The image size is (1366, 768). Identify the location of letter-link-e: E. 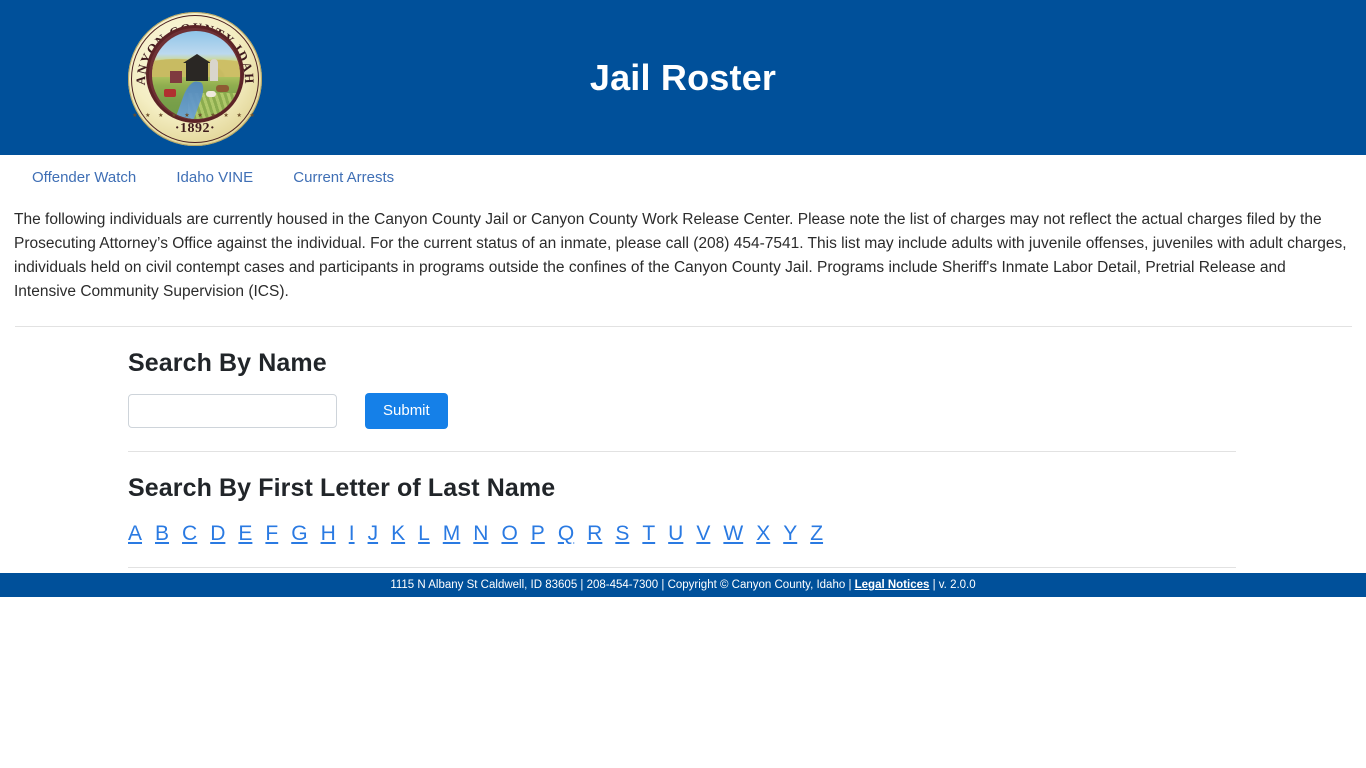
(245, 533).